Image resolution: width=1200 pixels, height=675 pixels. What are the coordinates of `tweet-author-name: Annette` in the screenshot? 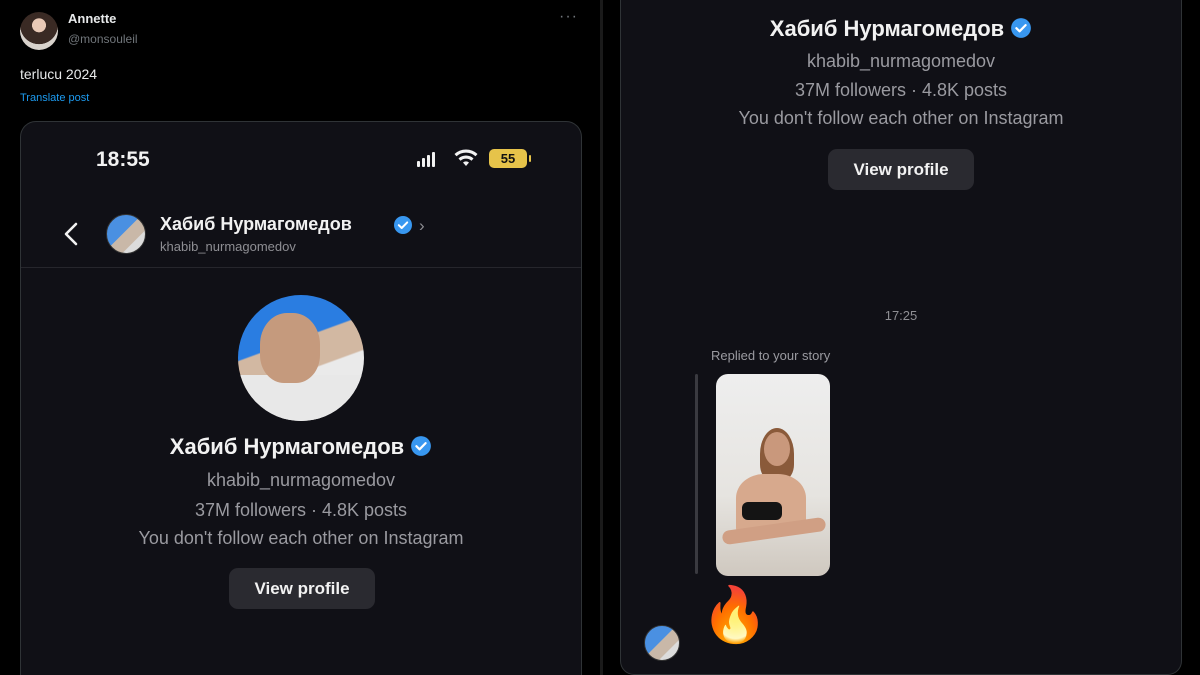 It's located at (92, 18).